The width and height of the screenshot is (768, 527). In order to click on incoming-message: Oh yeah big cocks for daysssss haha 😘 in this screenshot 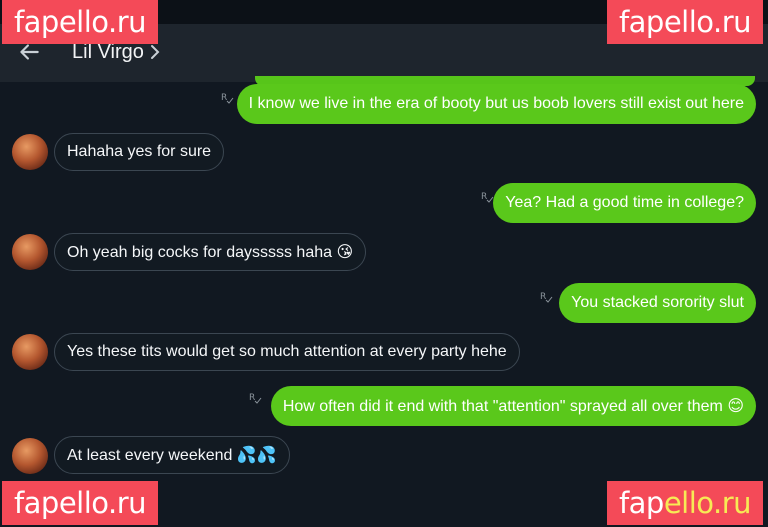, I will do `click(210, 252)`.